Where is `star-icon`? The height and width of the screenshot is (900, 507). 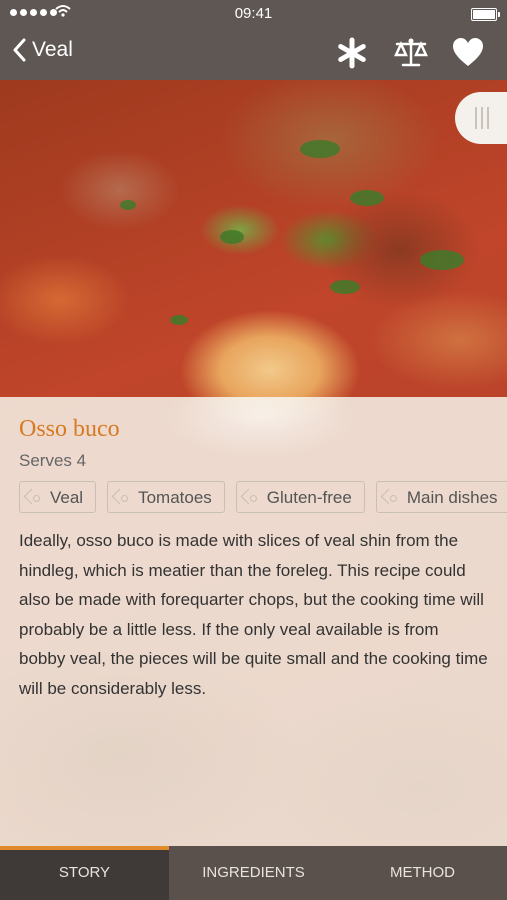
star-icon is located at coordinates (352, 53).